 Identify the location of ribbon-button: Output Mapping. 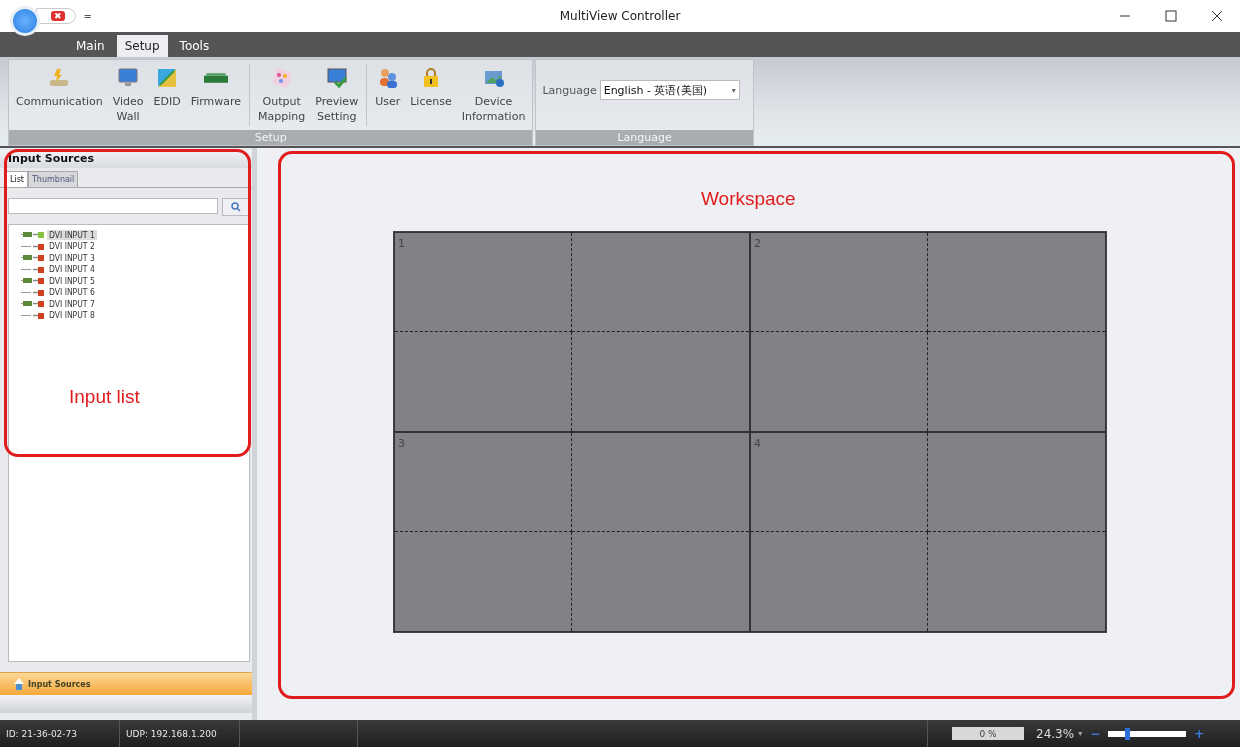
(282, 95).